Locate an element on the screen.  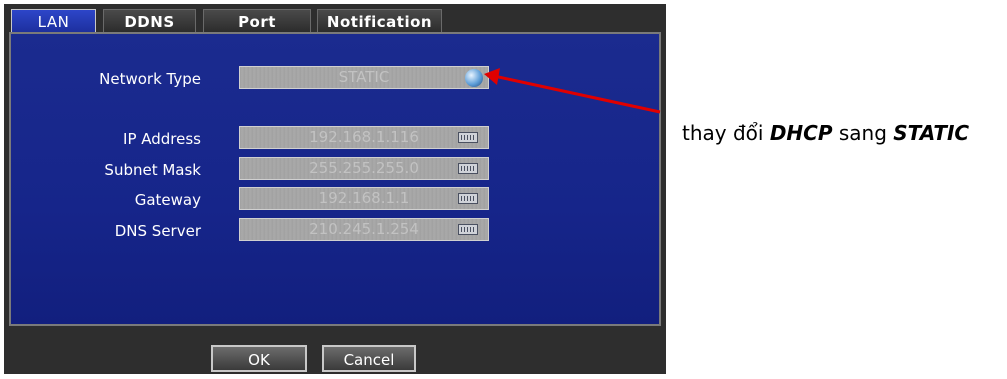
annotation-from: DHCP is located at coordinates (801, 133).